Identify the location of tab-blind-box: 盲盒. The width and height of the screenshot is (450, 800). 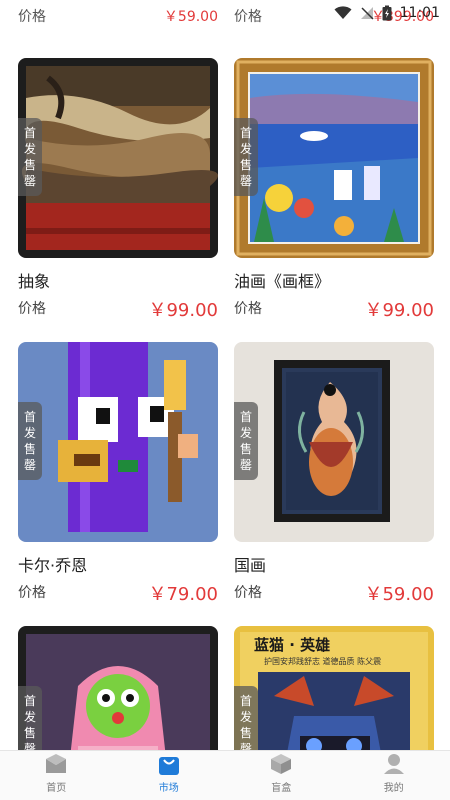
(281, 775).